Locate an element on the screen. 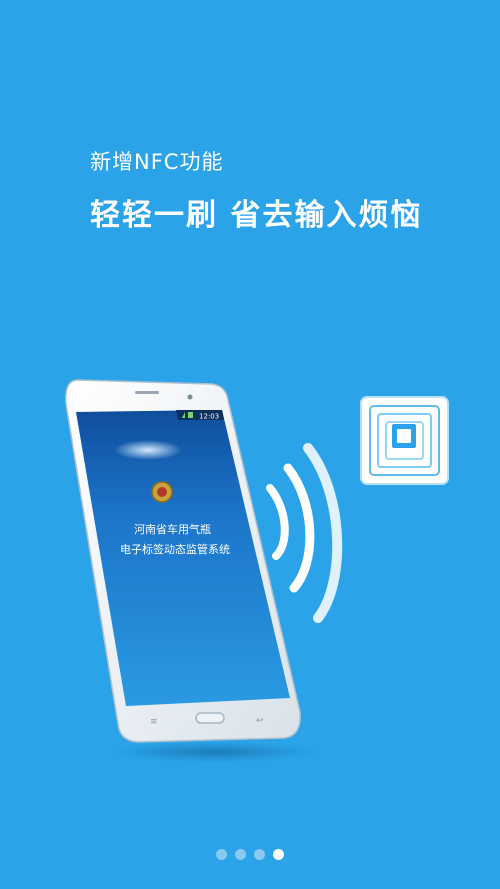 The width and height of the screenshot is (500, 889). nfc-waves is located at coordinates (304, 533).